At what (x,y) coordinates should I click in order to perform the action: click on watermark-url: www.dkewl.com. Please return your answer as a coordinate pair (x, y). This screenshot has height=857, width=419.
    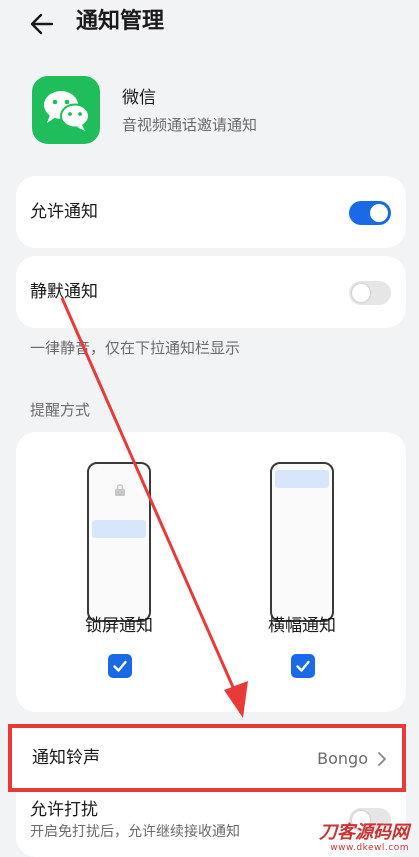
    Looking at the image, I should click on (369, 848).